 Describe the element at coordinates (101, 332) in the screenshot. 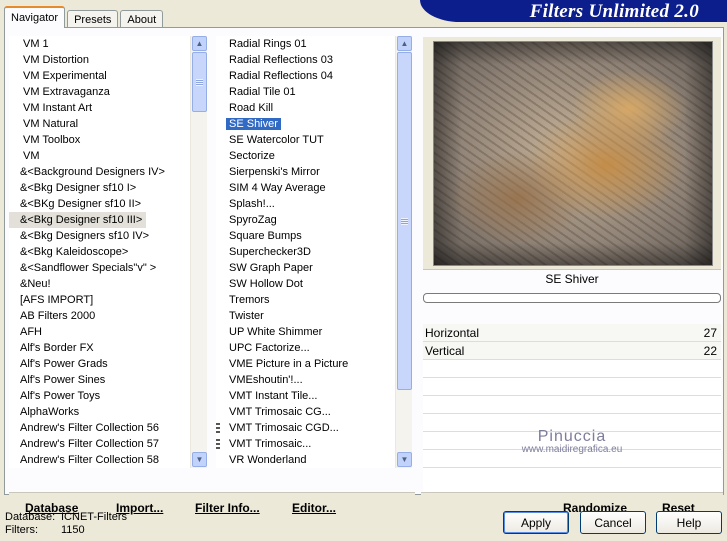

I see `category-item: AFH` at that location.